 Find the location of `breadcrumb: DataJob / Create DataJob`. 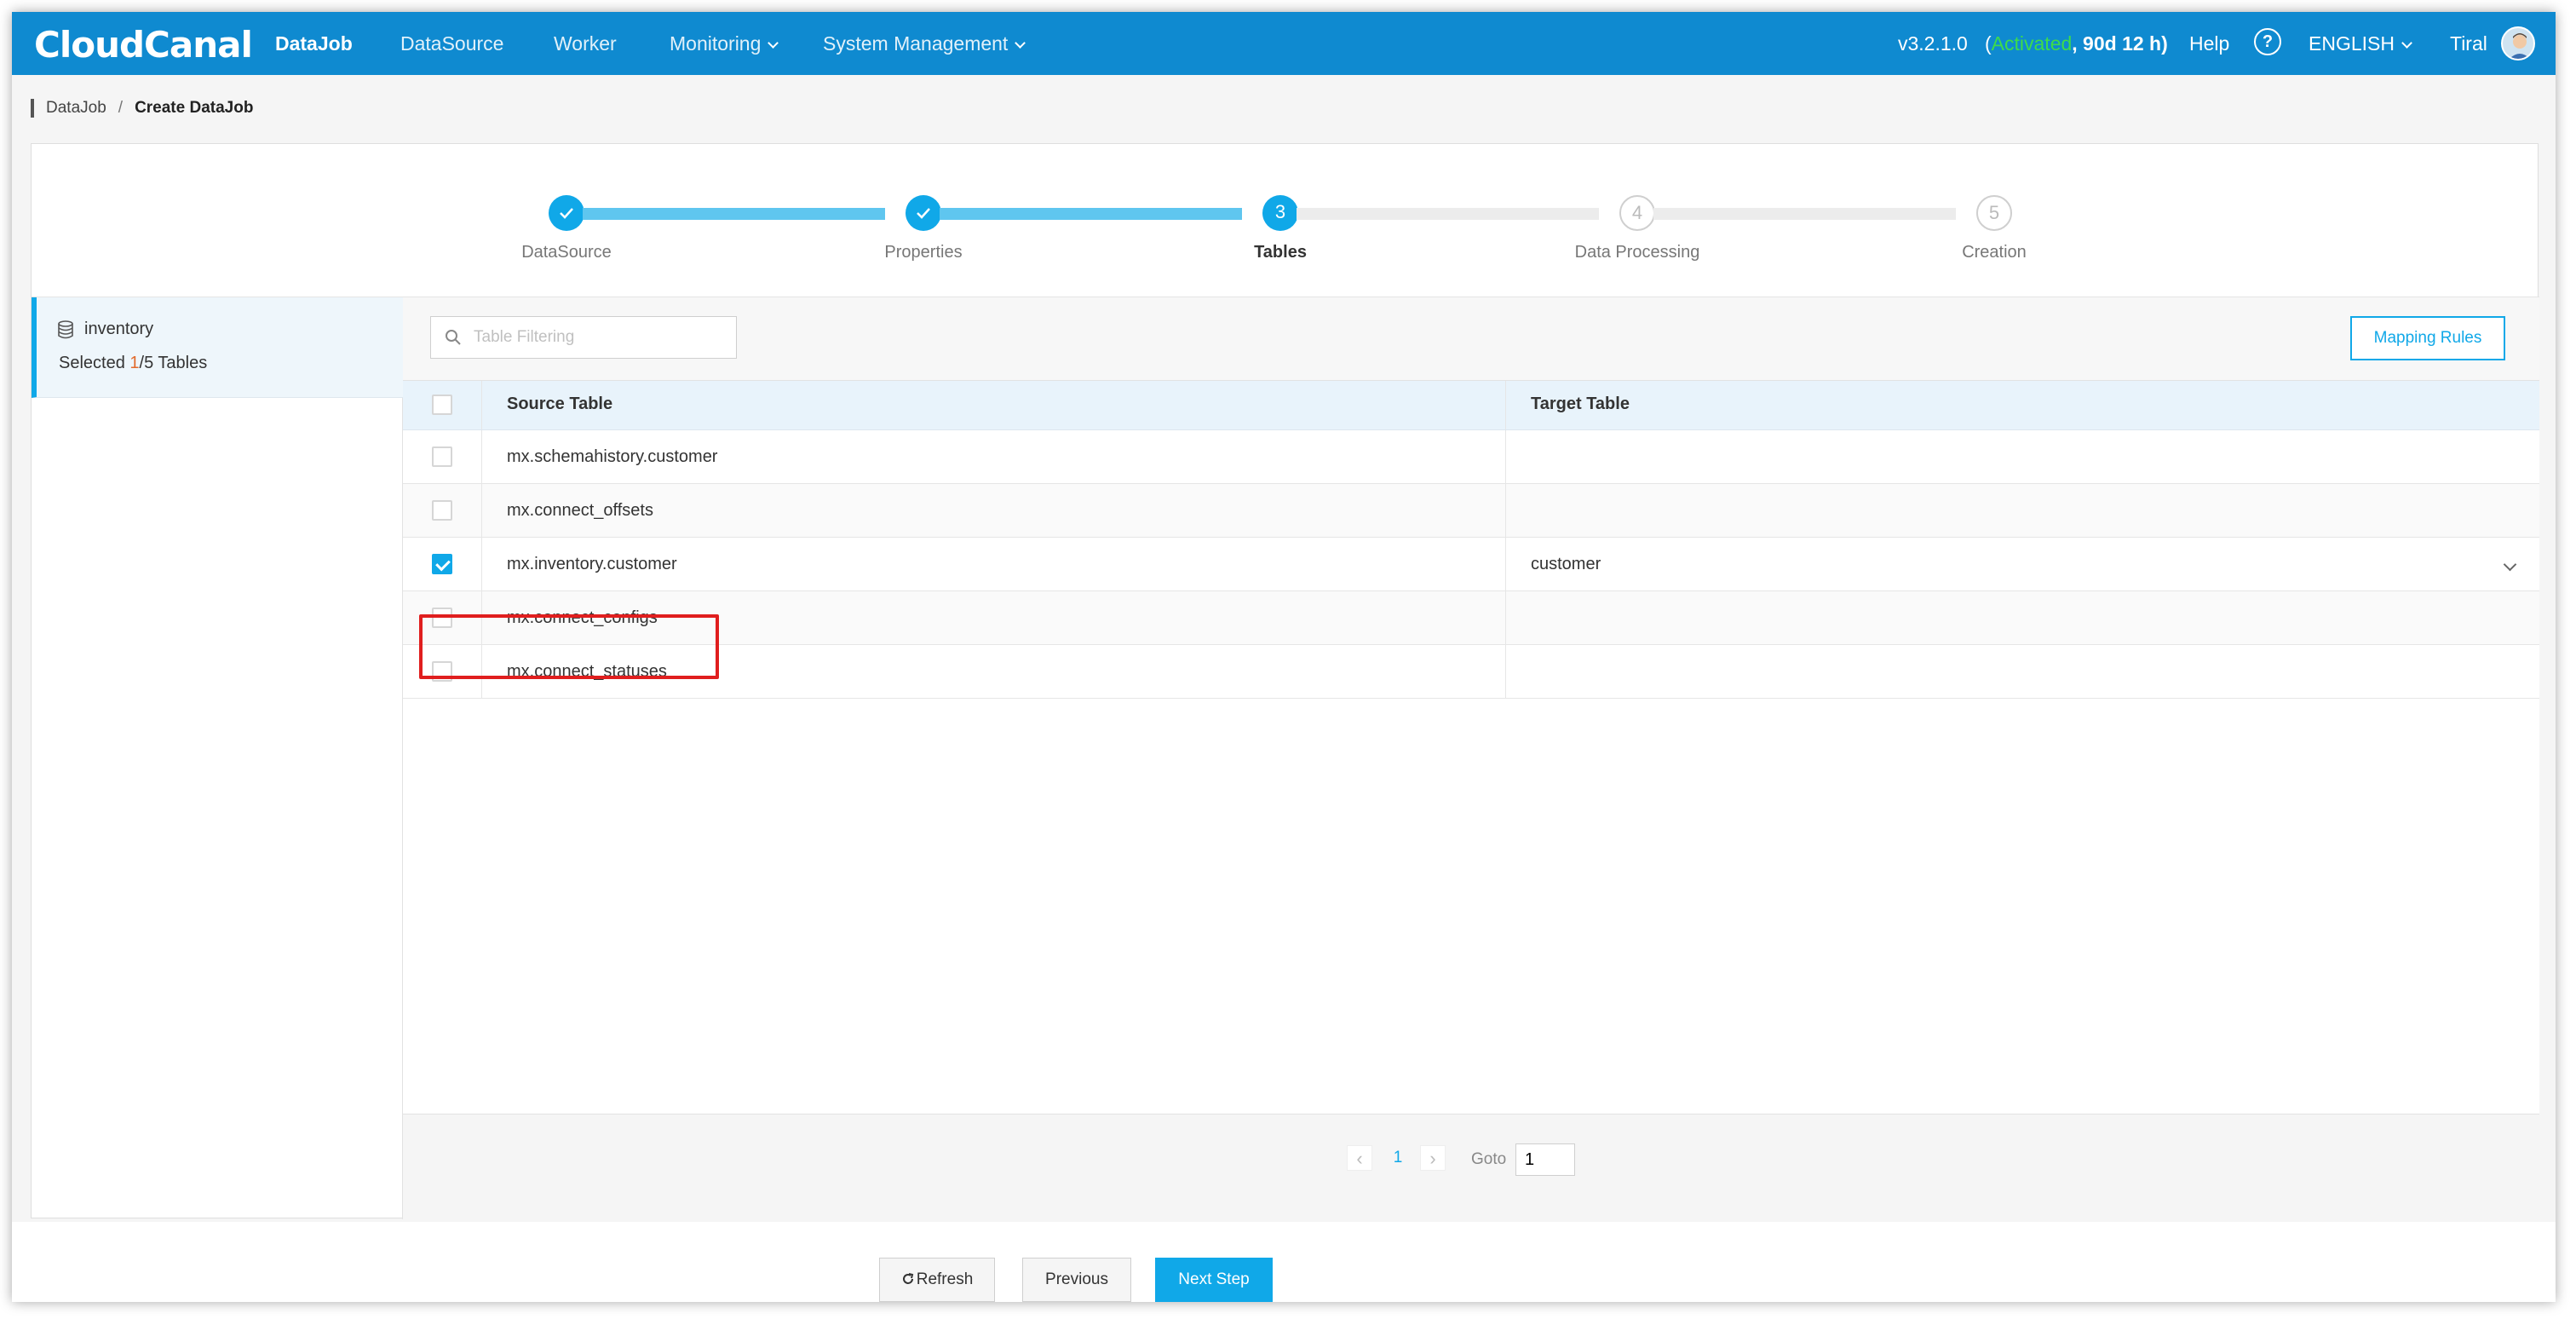

breadcrumb: DataJob / Create DataJob is located at coordinates (142, 109).